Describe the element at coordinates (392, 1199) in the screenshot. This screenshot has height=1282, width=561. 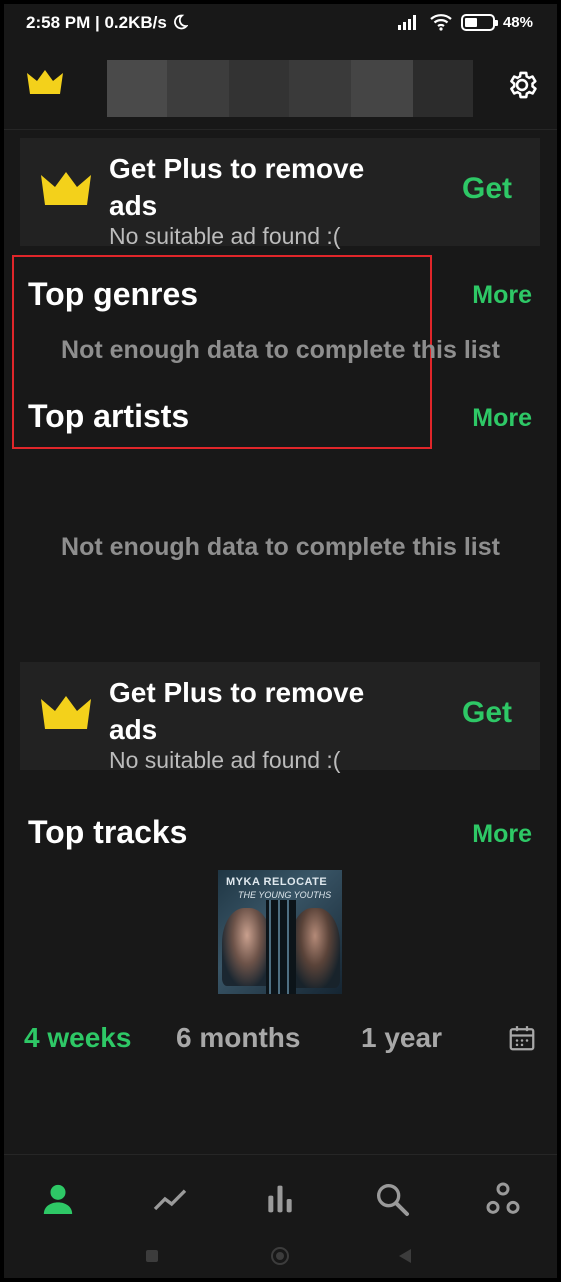
I see `search-icon` at that location.